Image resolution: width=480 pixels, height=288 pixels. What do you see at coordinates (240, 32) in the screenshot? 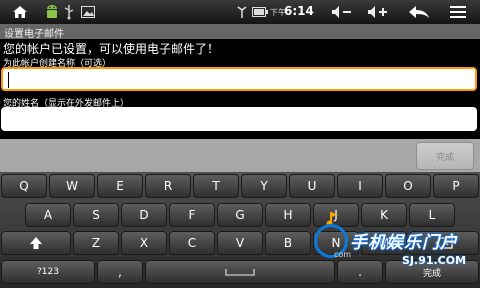
I see `title-bar: 设置电子邮件` at bounding box center [240, 32].